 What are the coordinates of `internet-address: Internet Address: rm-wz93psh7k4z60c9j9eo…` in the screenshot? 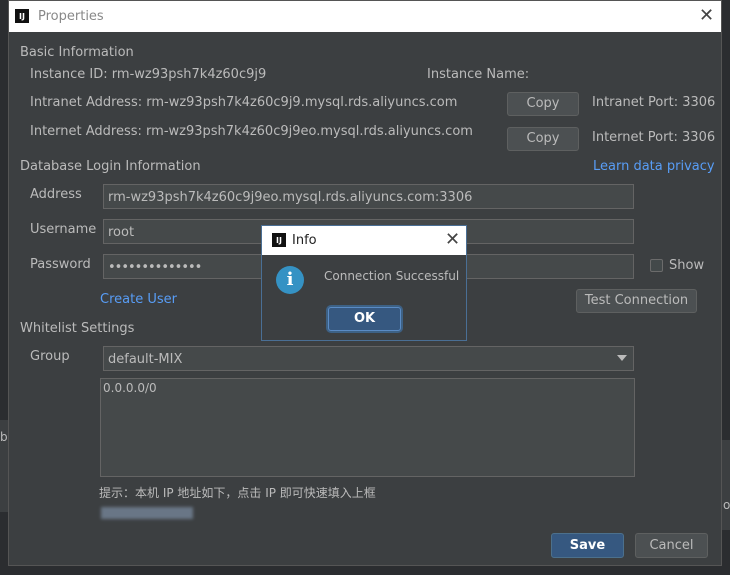 It's located at (251, 131).